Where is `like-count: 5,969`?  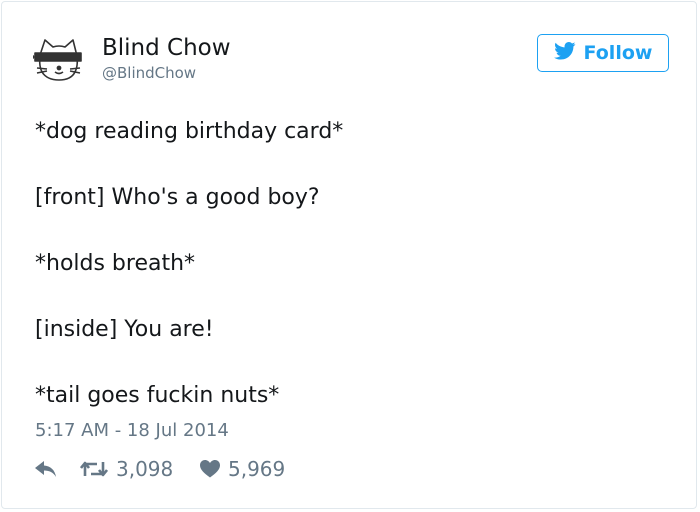 like-count: 5,969 is located at coordinates (257, 469).